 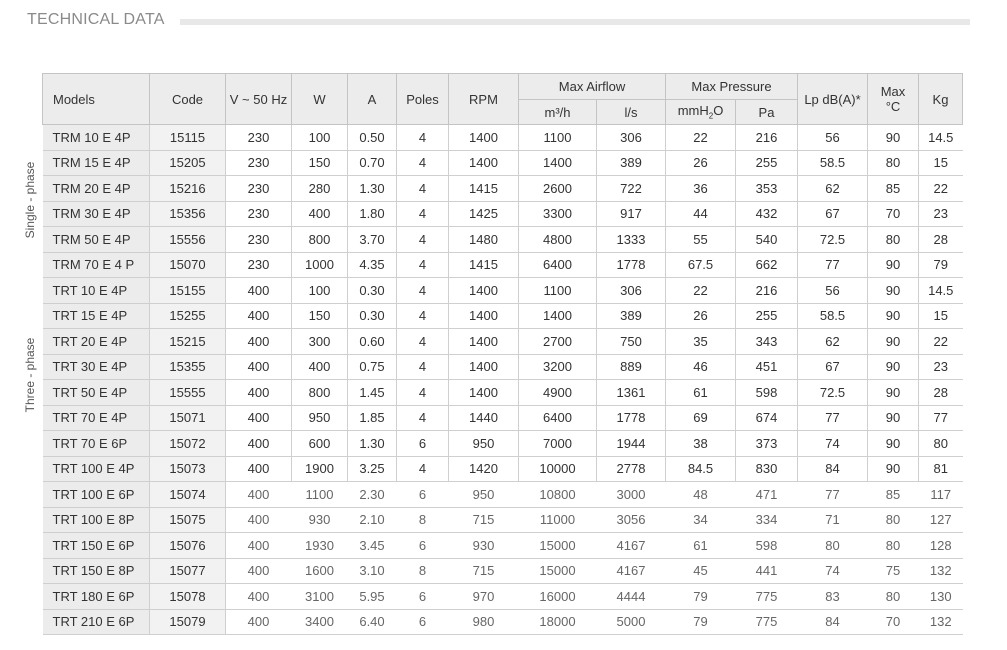 I want to click on cell-watts: 1900, so click(x=319, y=469).